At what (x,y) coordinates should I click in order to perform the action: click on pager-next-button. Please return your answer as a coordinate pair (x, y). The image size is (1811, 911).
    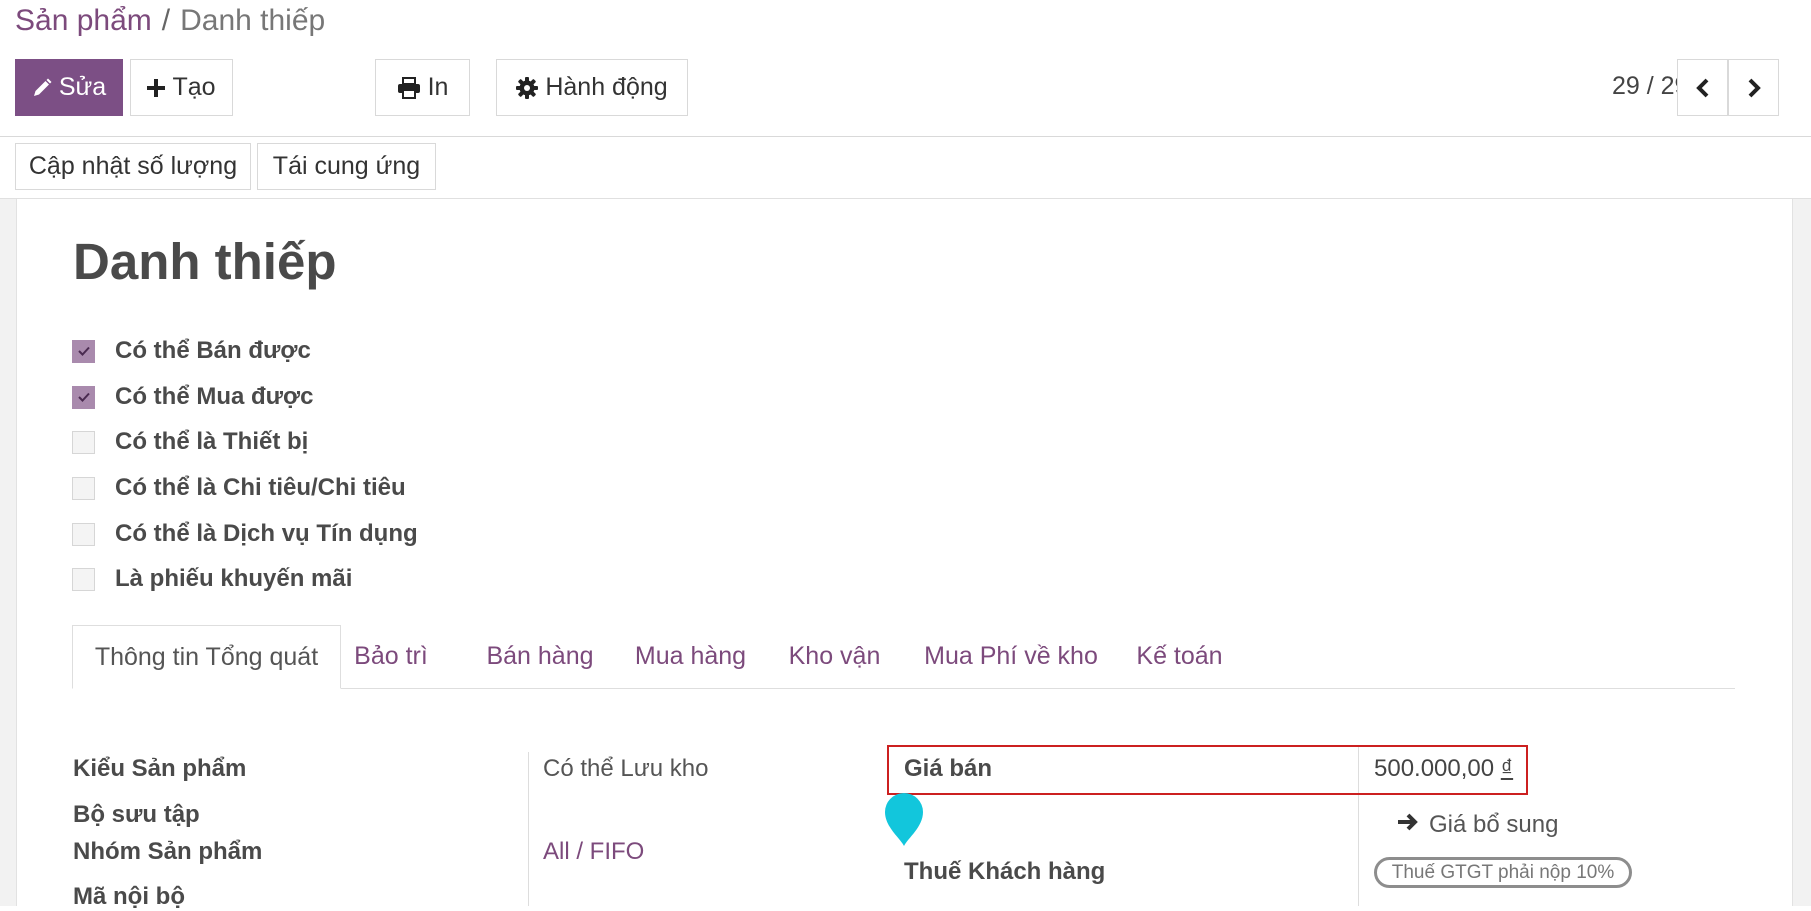
    Looking at the image, I should click on (1753, 87).